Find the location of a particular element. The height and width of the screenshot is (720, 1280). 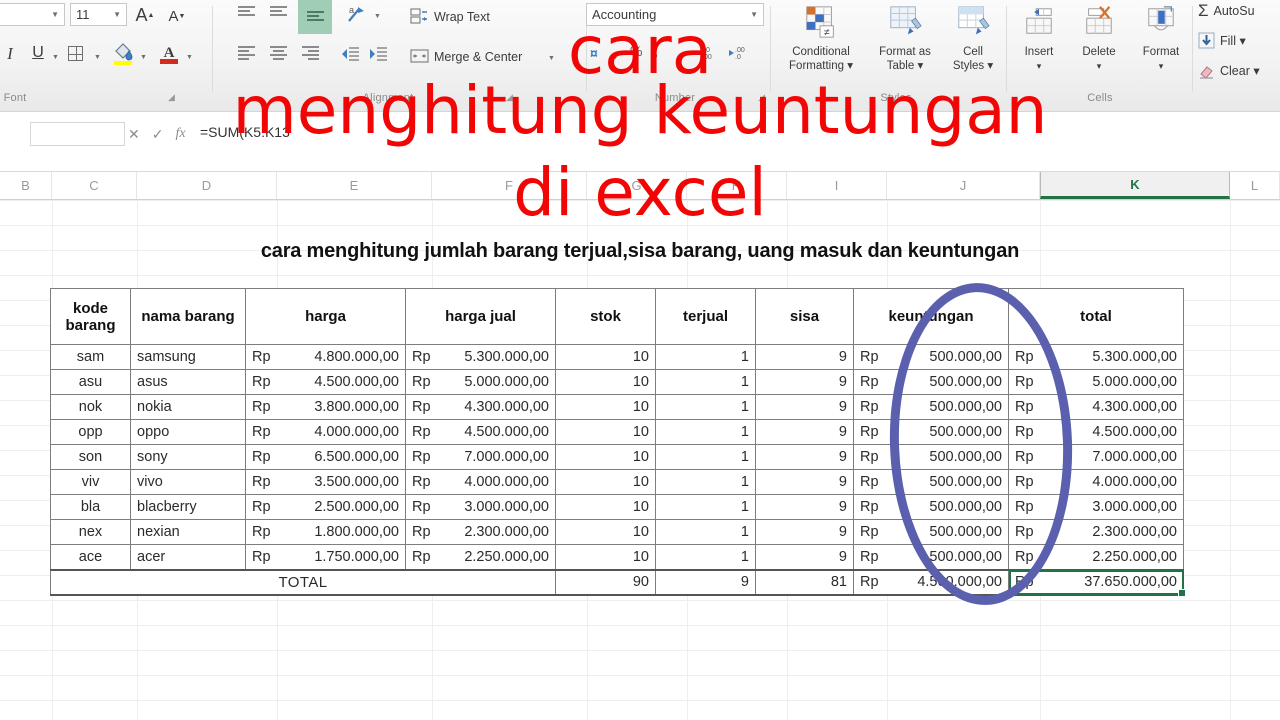

column-header-j: J is located at coordinates (963, 185).